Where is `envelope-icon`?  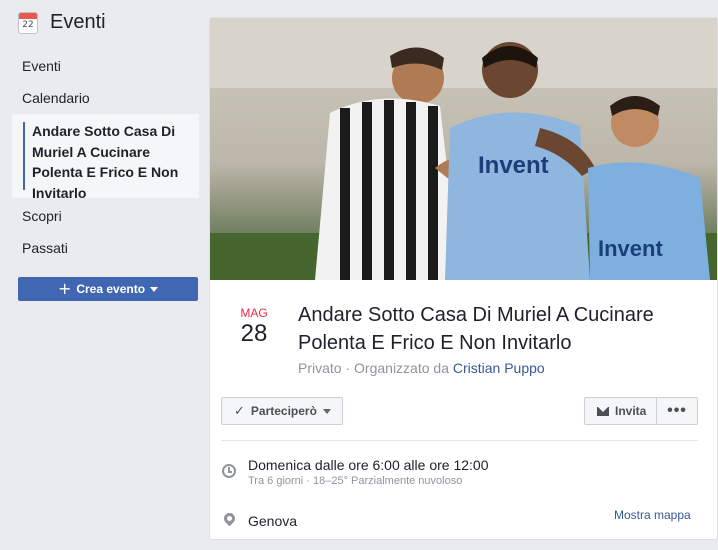
envelope-icon is located at coordinates (603, 411).